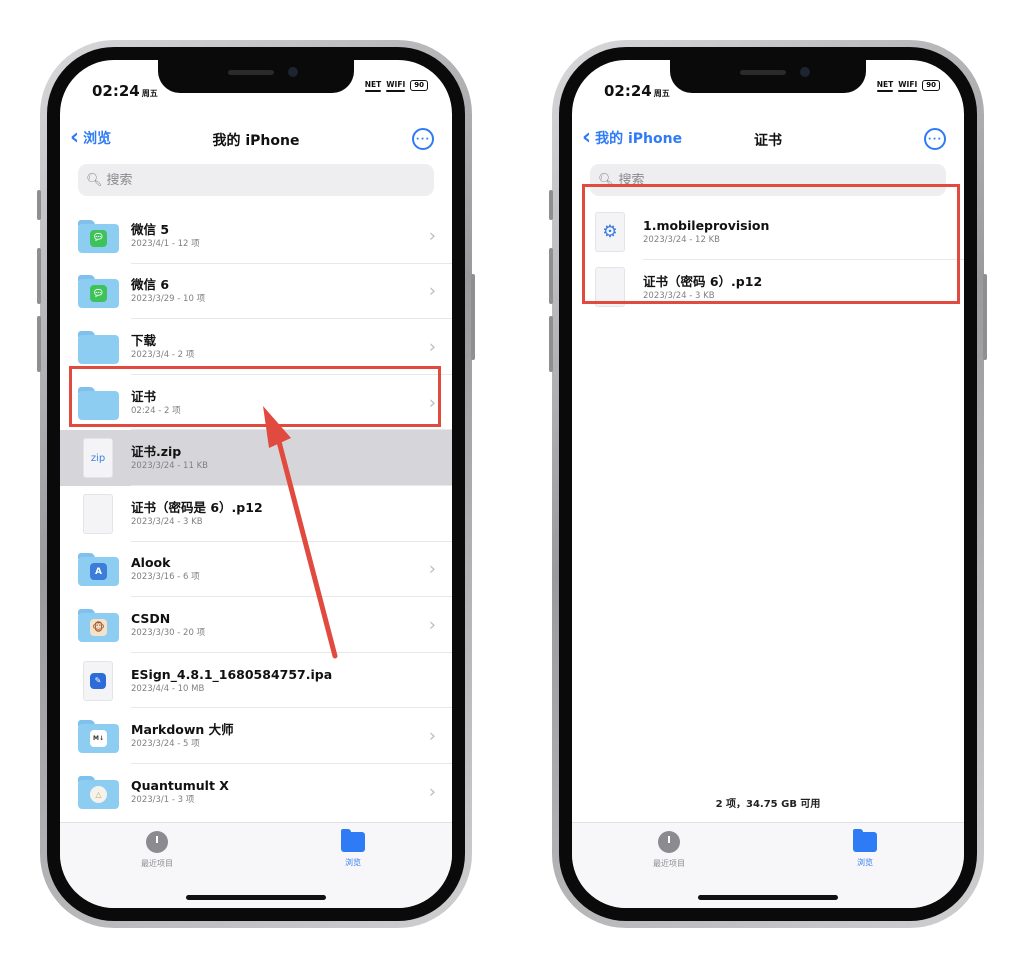  I want to click on csdn-icon: 🐵, so click(98, 627).